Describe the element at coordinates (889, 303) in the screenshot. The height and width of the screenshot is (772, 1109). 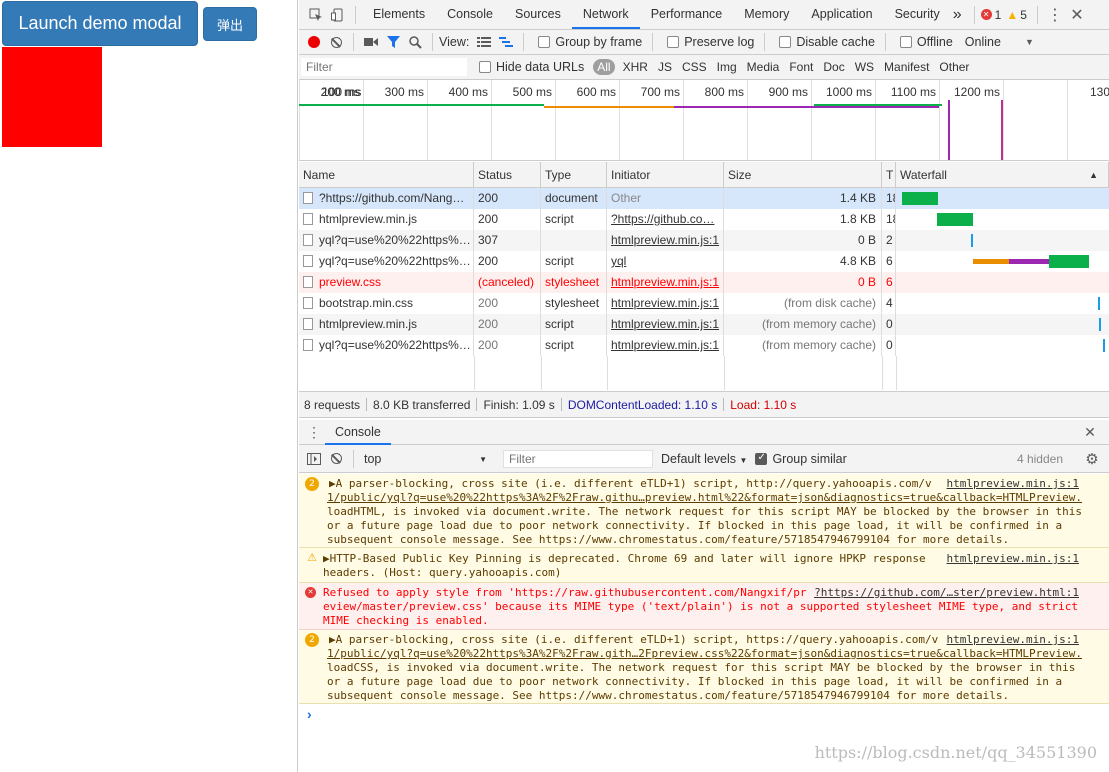
I see `request-time: 4` at that location.